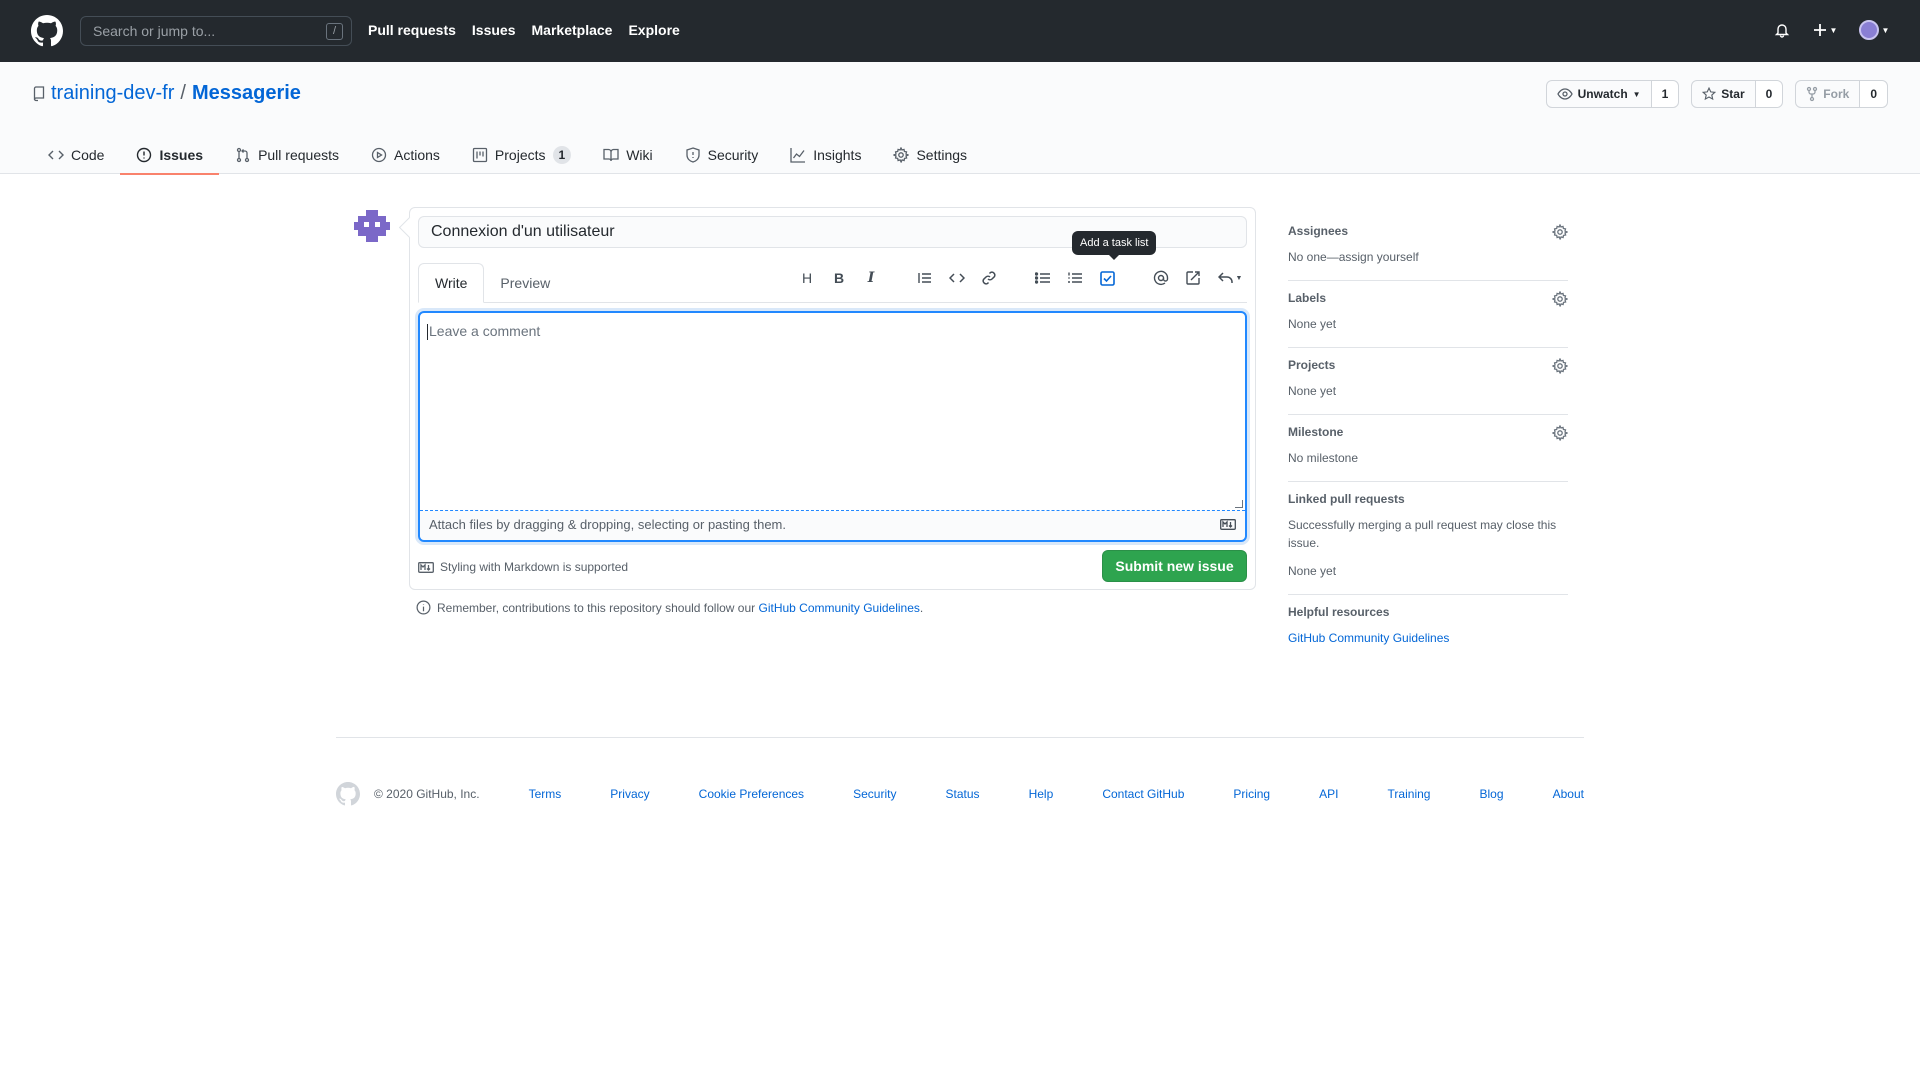 Image resolution: width=1920 pixels, height=1080 pixels. What do you see at coordinates (1174, 566) in the screenshot?
I see `submit-new-issue-button: Submit new issue` at bounding box center [1174, 566].